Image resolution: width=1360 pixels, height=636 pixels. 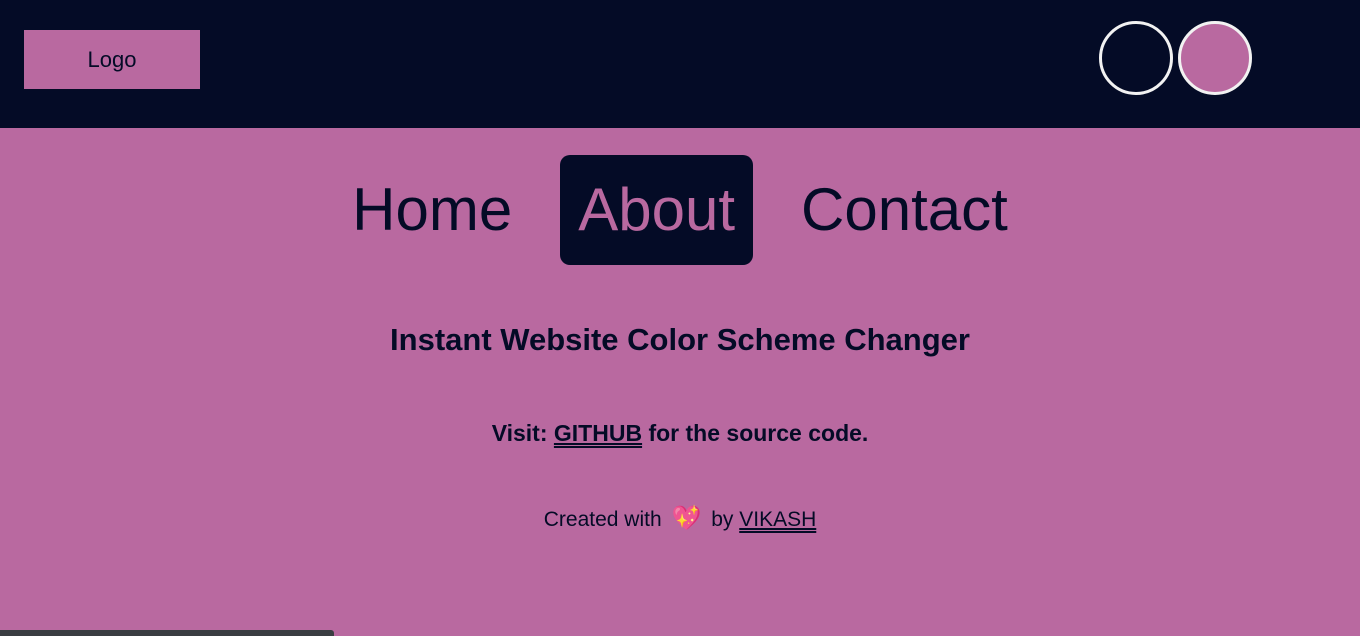 I want to click on visit-suffix: for the source code., so click(x=758, y=433).